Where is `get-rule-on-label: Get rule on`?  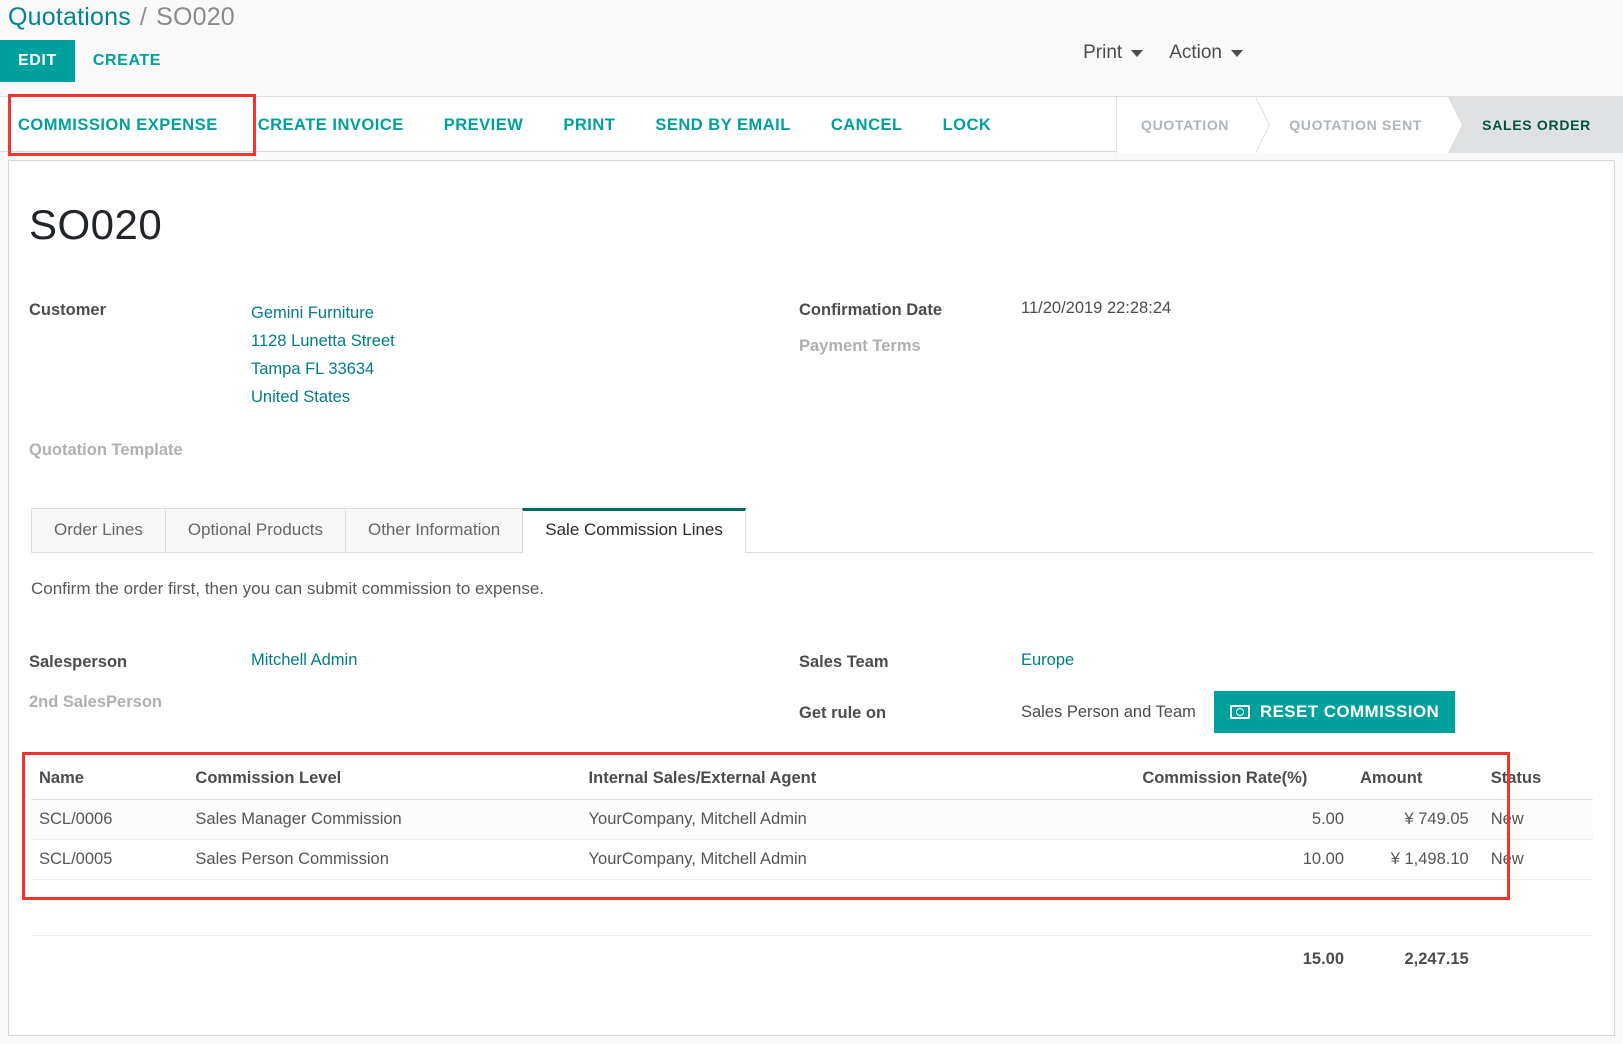
get-rule-on-label: Get rule on is located at coordinates (843, 712).